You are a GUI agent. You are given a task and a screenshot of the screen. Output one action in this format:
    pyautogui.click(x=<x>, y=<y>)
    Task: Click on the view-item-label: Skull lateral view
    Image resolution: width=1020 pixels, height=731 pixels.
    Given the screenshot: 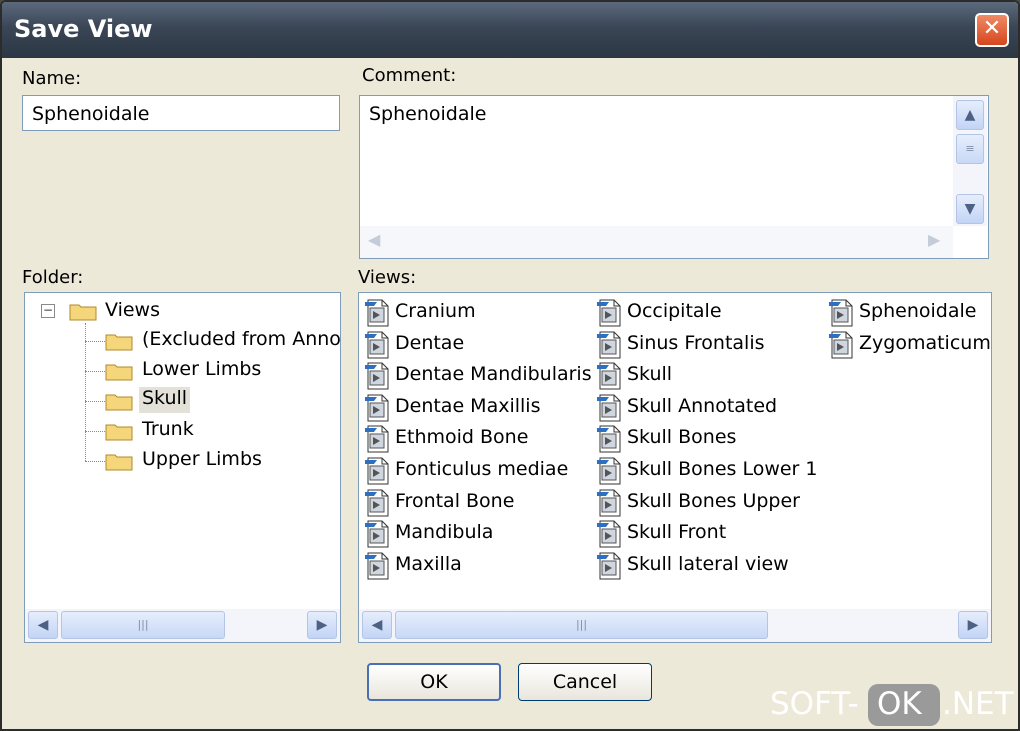 What is the action you would take?
    pyautogui.click(x=708, y=563)
    